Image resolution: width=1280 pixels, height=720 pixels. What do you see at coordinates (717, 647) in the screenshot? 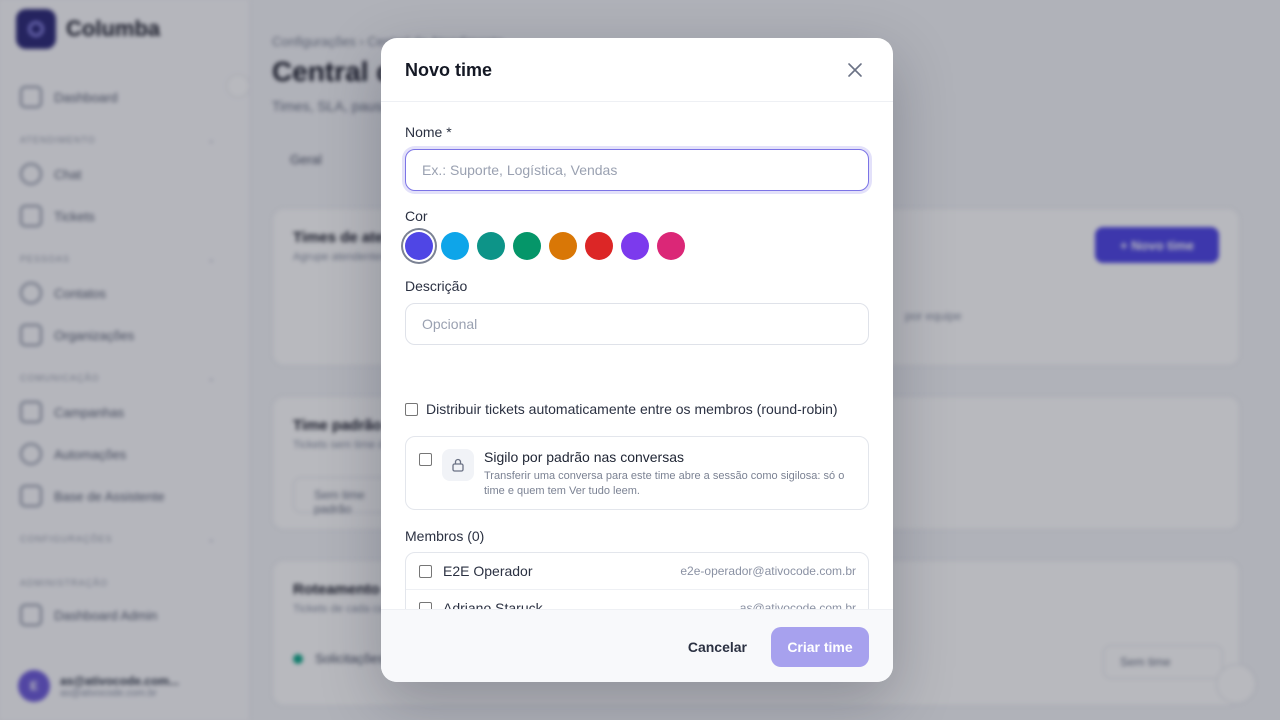
I see `cancel-button: Cancelar` at bounding box center [717, 647].